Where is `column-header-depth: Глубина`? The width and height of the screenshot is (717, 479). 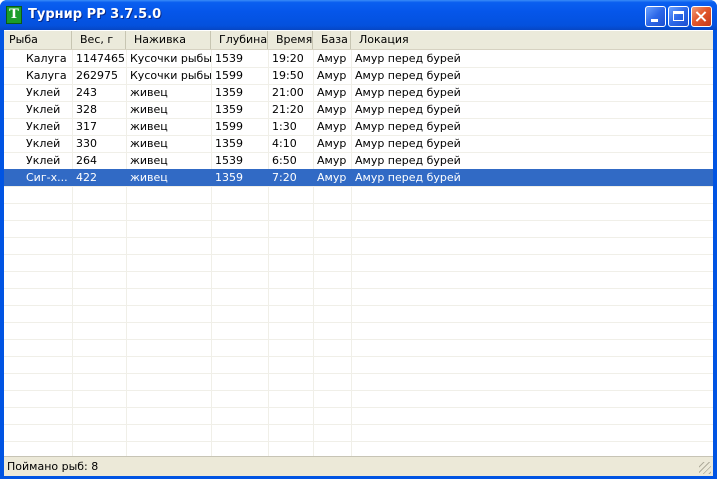 column-header-depth: Глубина is located at coordinates (239, 40).